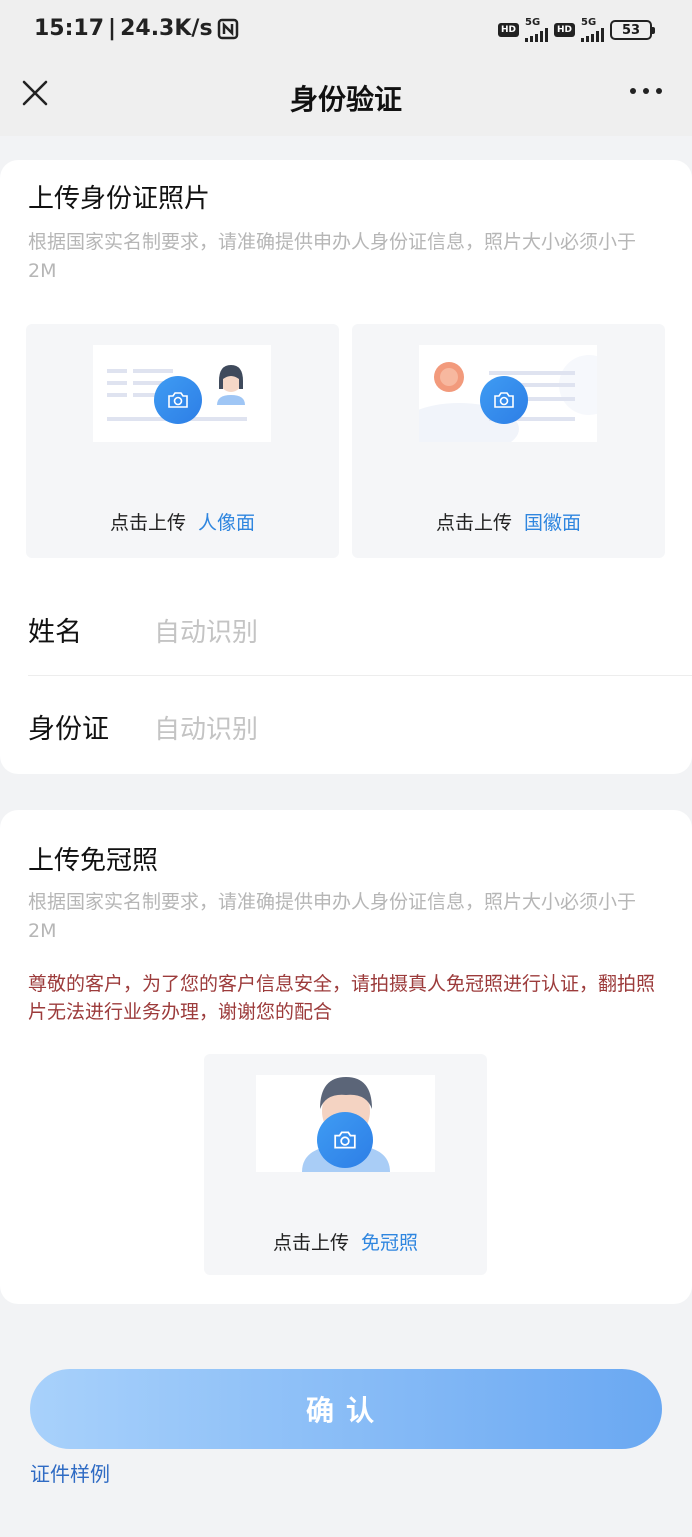  Describe the element at coordinates (93, 861) in the screenshot. I see `photo-section-title: 上传免冠照` at that location.